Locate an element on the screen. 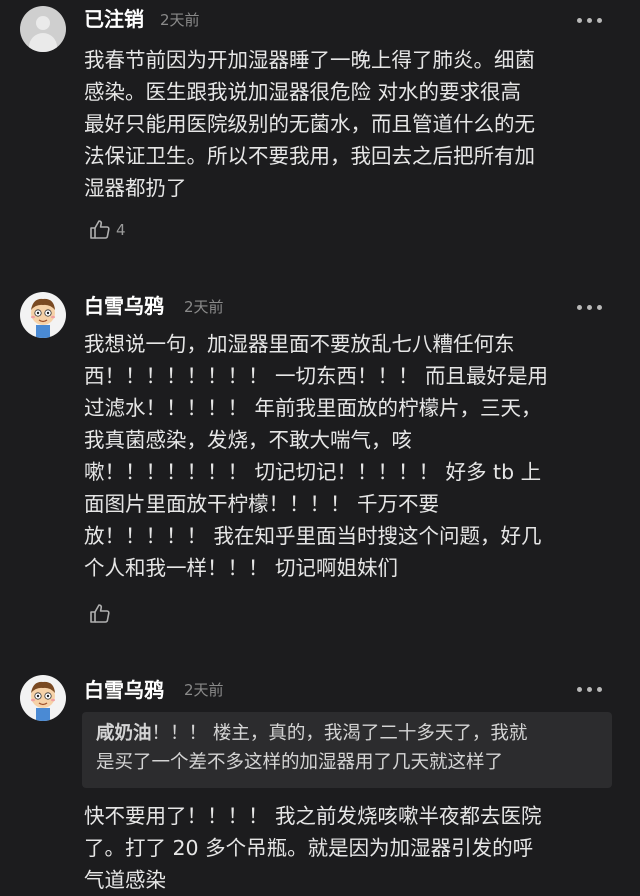 The image size is (640, 896). comment-text-line: 法保证卫生。所以不要我用，我回去之后把所有加 is located at coordinates (309, 156).